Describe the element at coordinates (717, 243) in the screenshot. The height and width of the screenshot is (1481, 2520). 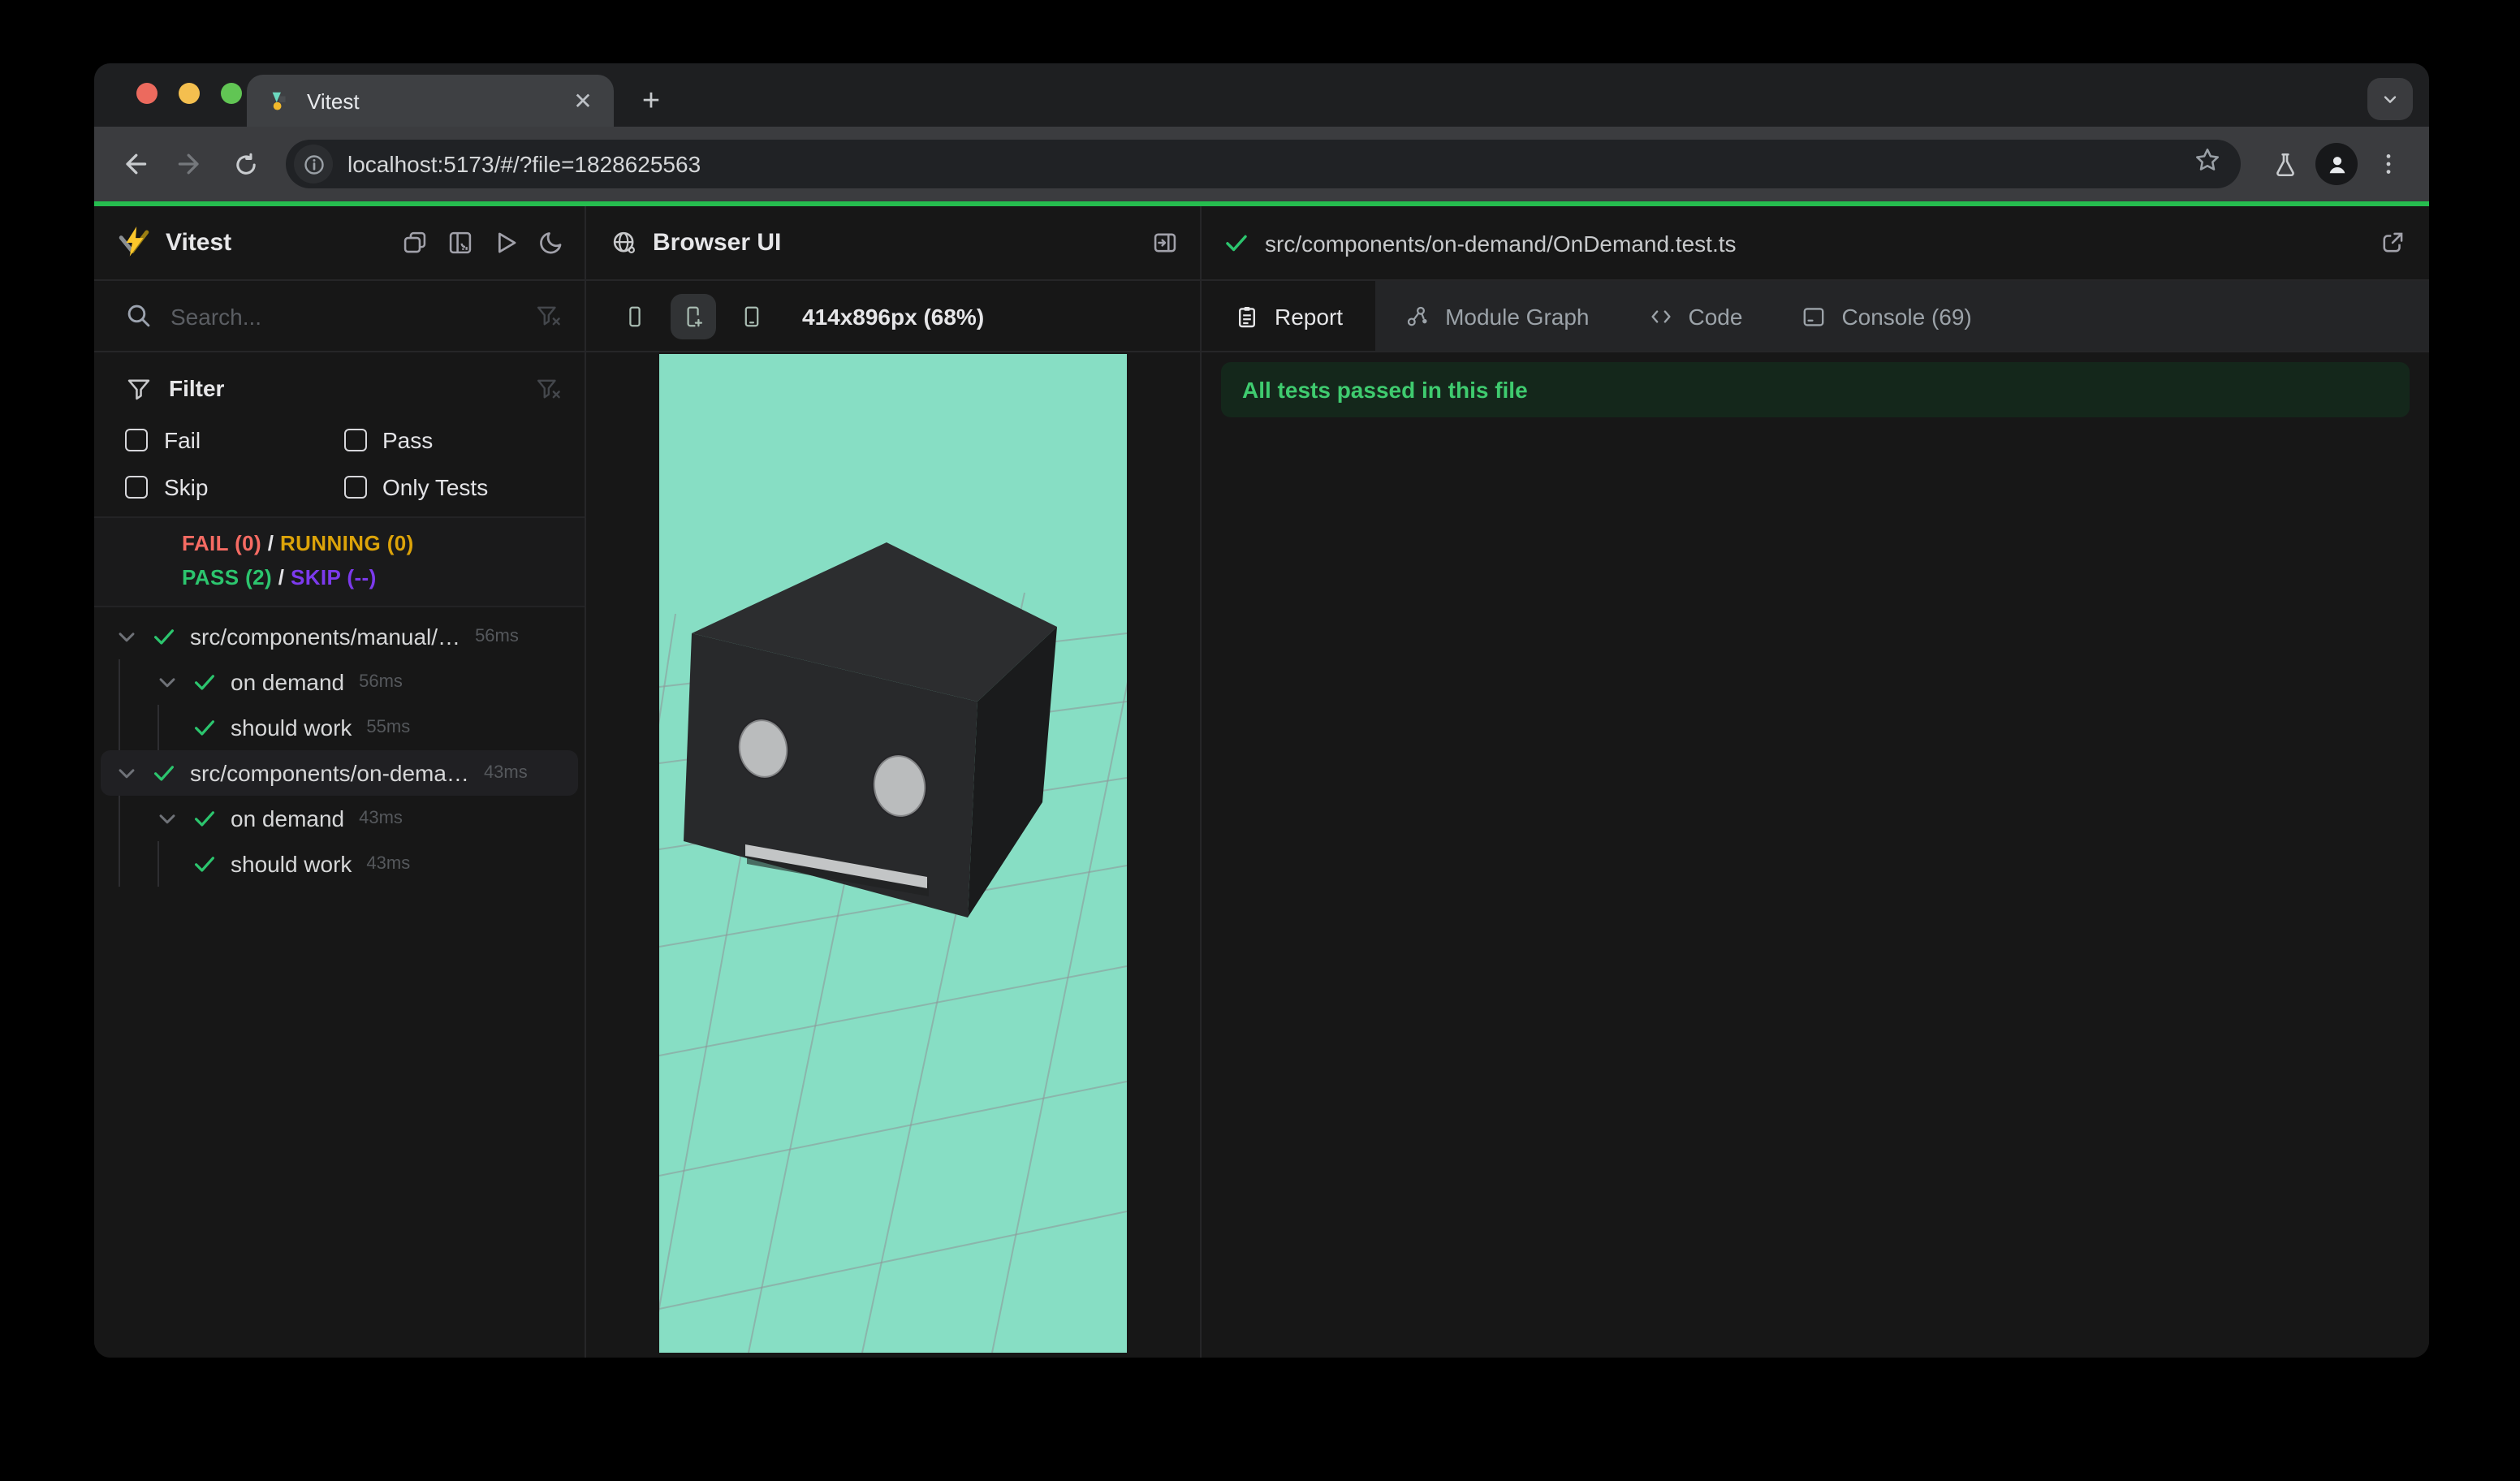
I see `preview-title: Browser UI` at that location.